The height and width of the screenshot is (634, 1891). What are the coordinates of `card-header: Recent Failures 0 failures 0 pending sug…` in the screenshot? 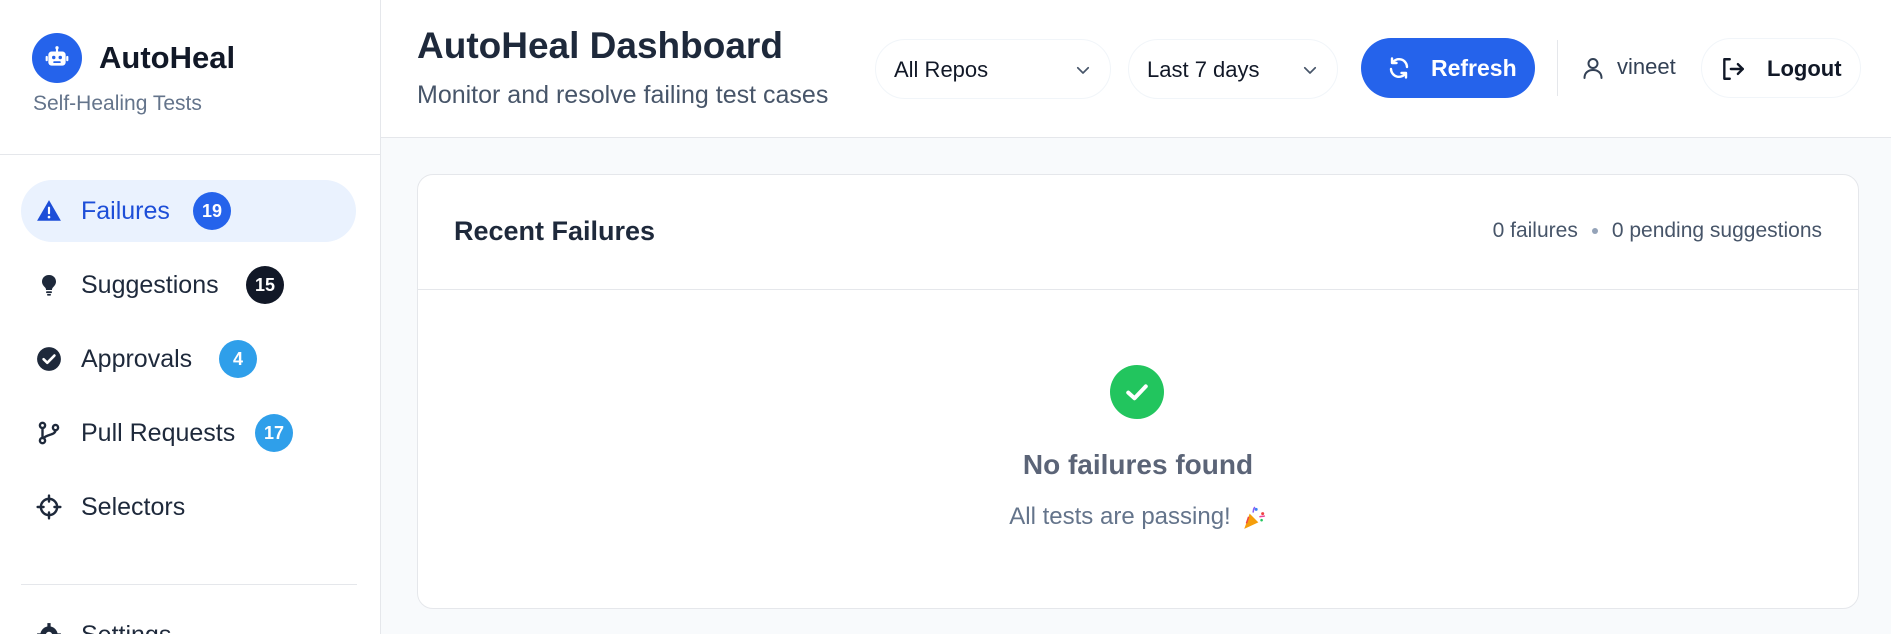 It's located at (1138, 232).